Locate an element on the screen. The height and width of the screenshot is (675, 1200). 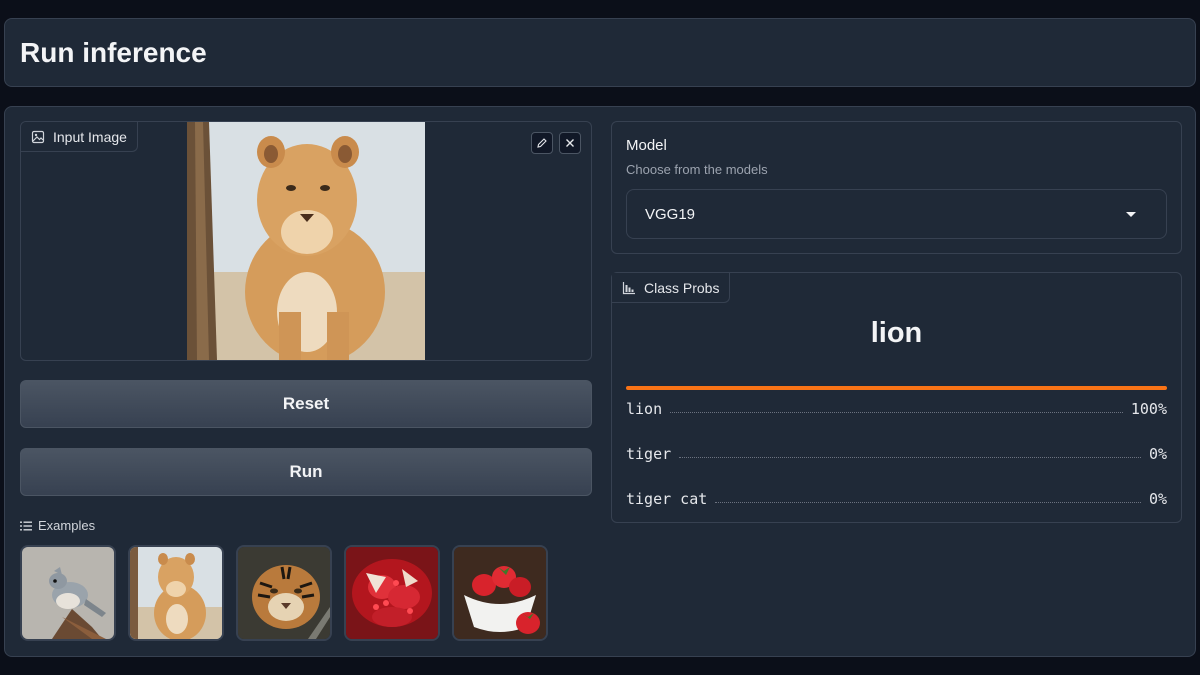
model-info: Choose from the models is located at coordinates (697, 169).